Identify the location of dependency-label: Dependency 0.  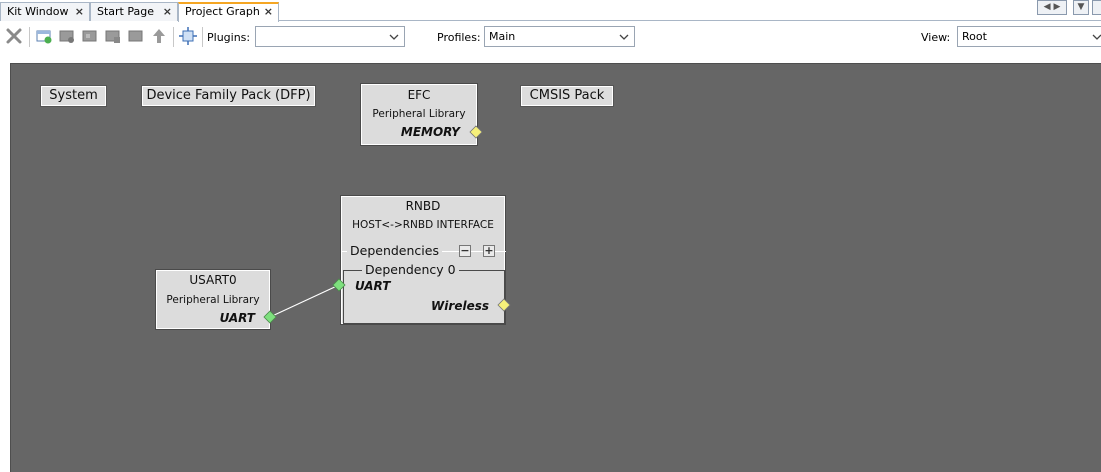
(410, 269).